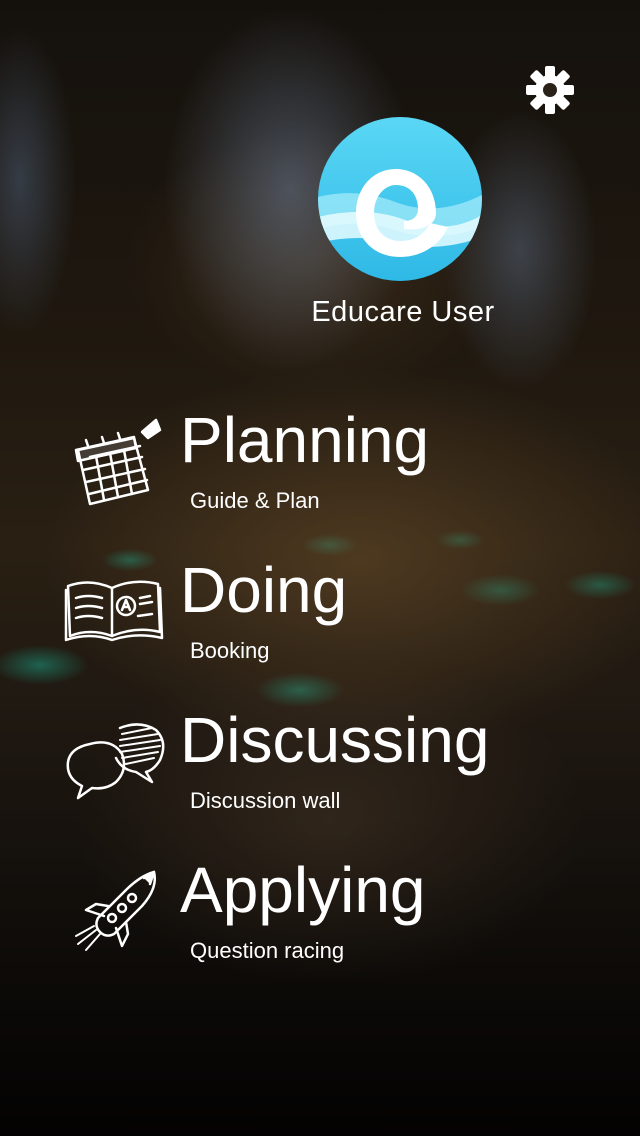 This screenshot has height=1136, width=640. I want to click on menu-item-applying: Applying Question racing, so click(320, 919).